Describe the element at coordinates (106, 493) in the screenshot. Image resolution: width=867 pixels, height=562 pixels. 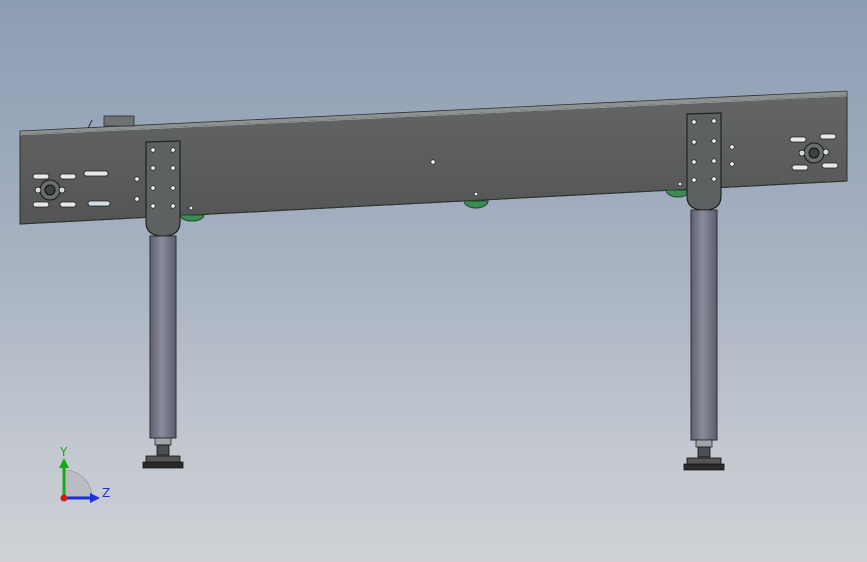
I see `z-axis-label: Z` at that location.